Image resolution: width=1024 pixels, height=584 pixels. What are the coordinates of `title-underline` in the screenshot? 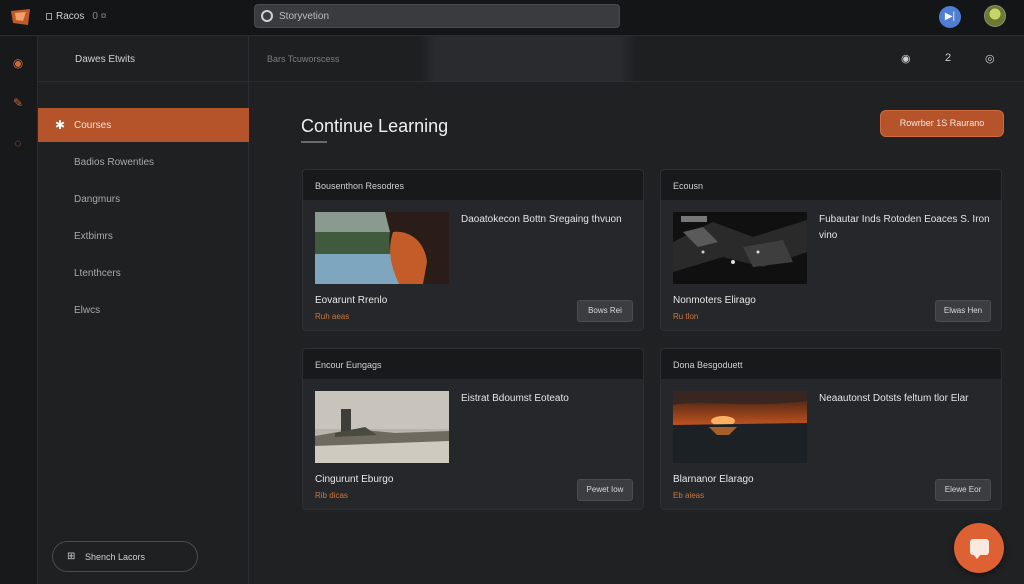 It's located at (314, 142).